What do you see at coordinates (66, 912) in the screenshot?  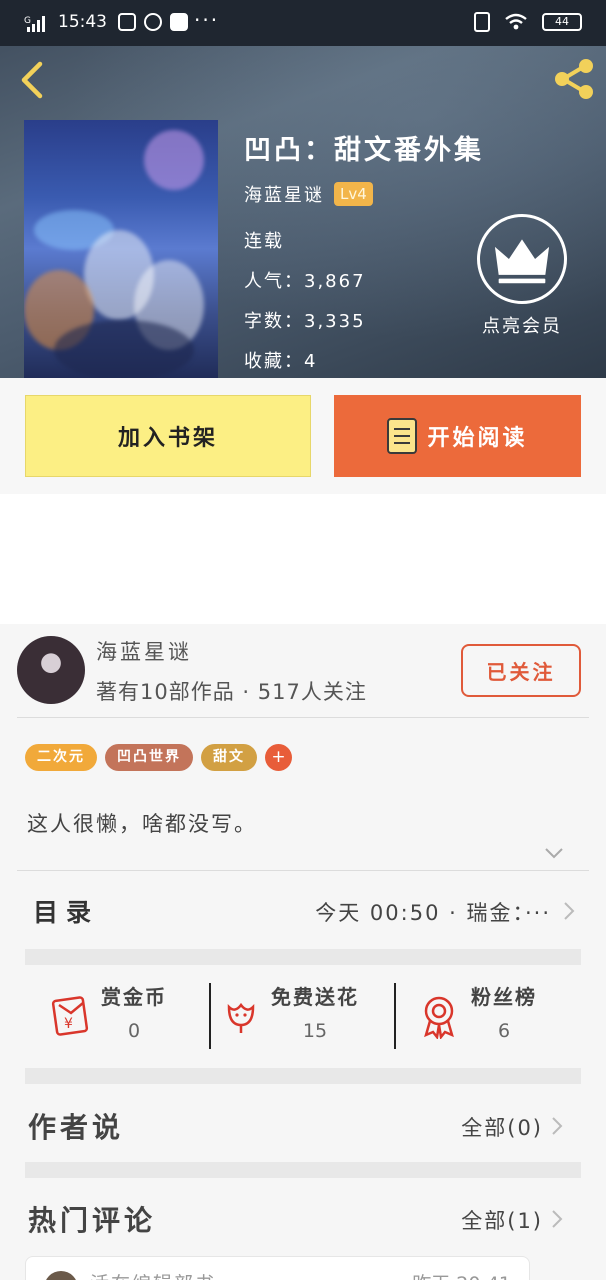 I see `toc-title: 目录` at bounding box center [66, 912].